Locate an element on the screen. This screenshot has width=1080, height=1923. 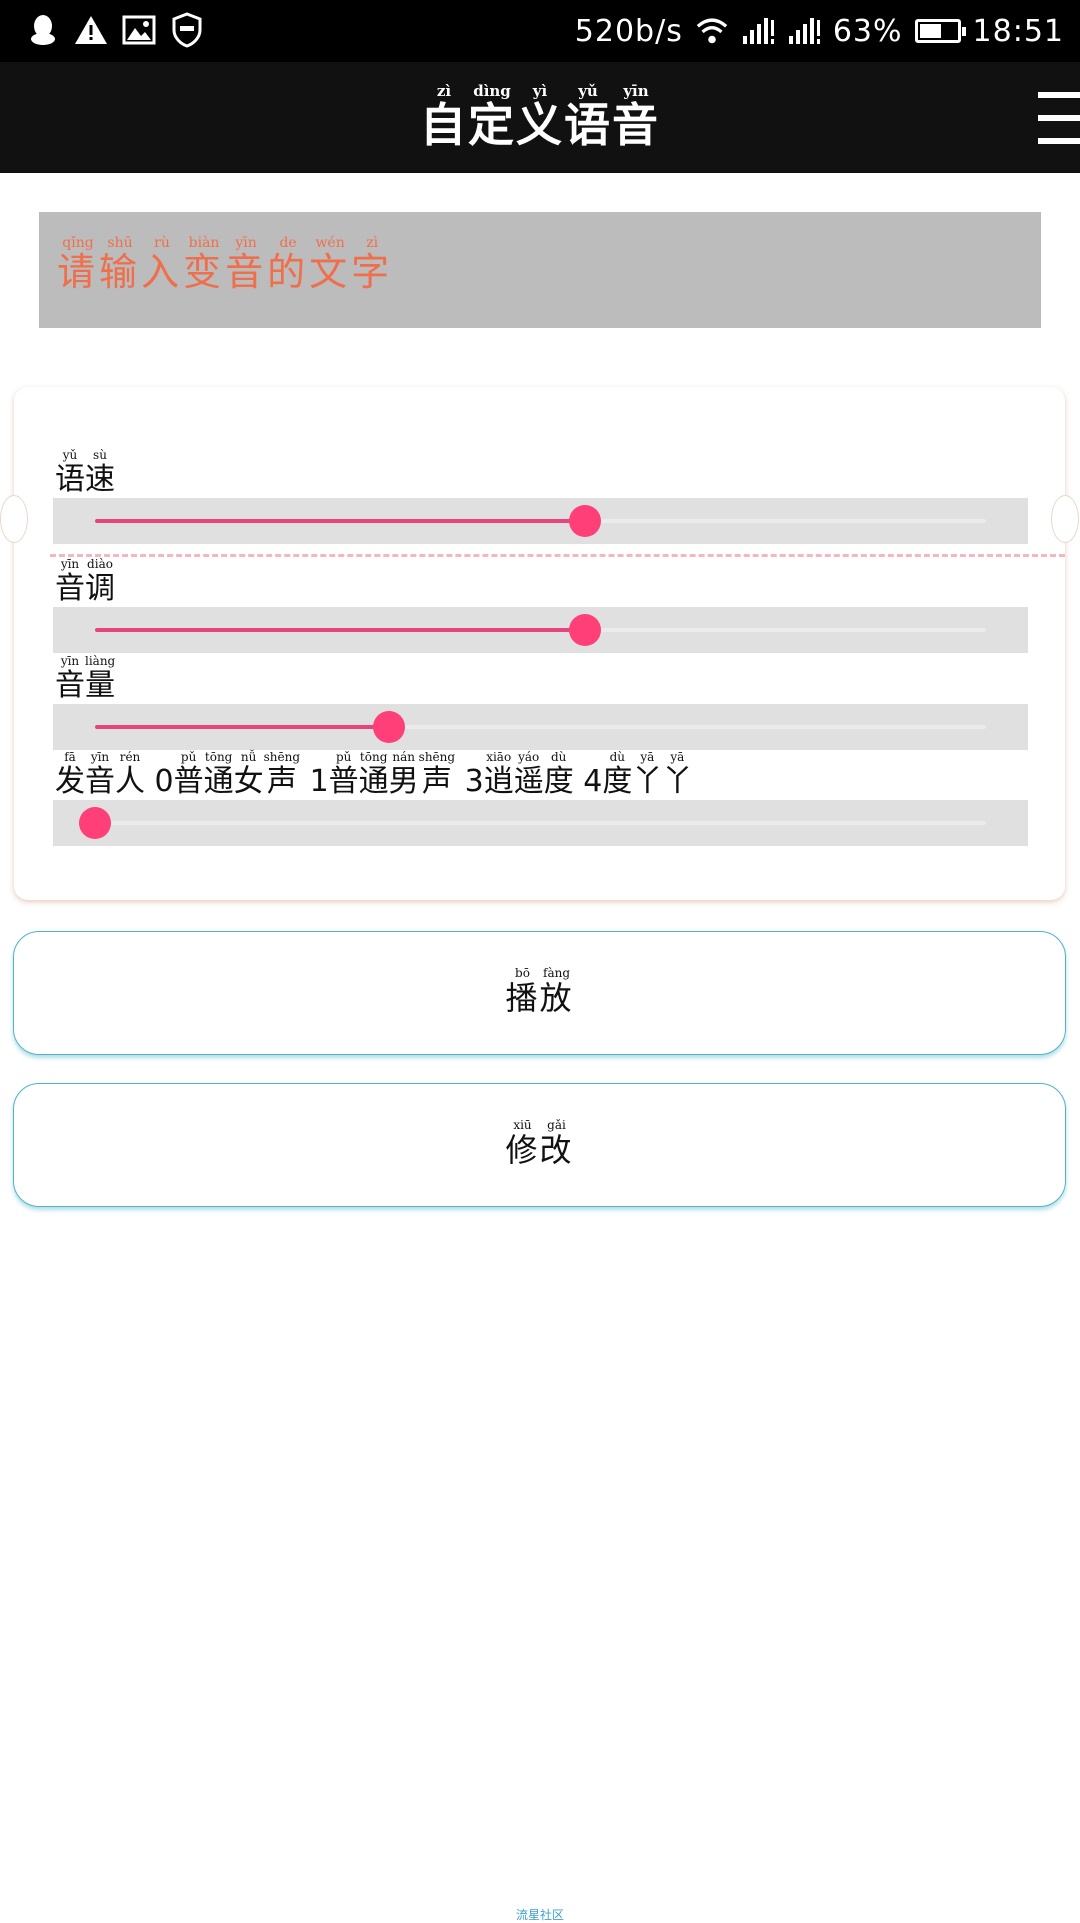
ruby-char: 声shēng is located at coordinates (282, 774).